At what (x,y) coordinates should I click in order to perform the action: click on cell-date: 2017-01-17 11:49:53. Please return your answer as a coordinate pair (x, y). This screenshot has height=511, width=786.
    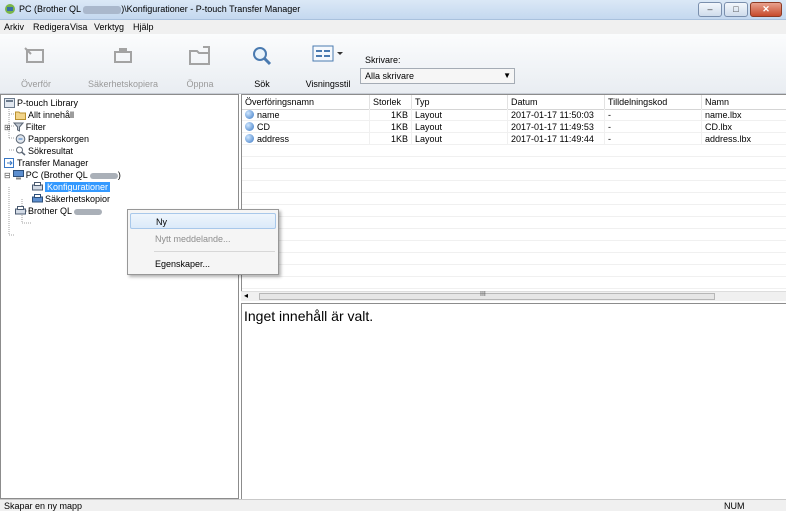
    Looking at the image, I should click on (556, 127).